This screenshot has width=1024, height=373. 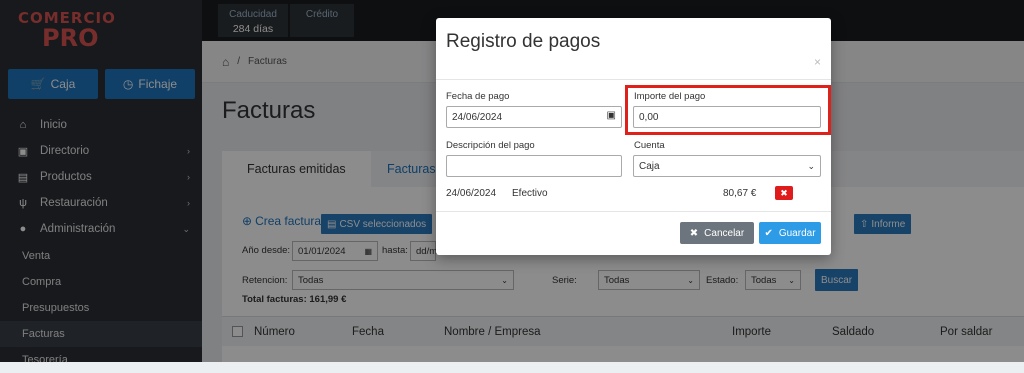 I want to click on payment-method: Efectivo, so click(x=530, y=193).